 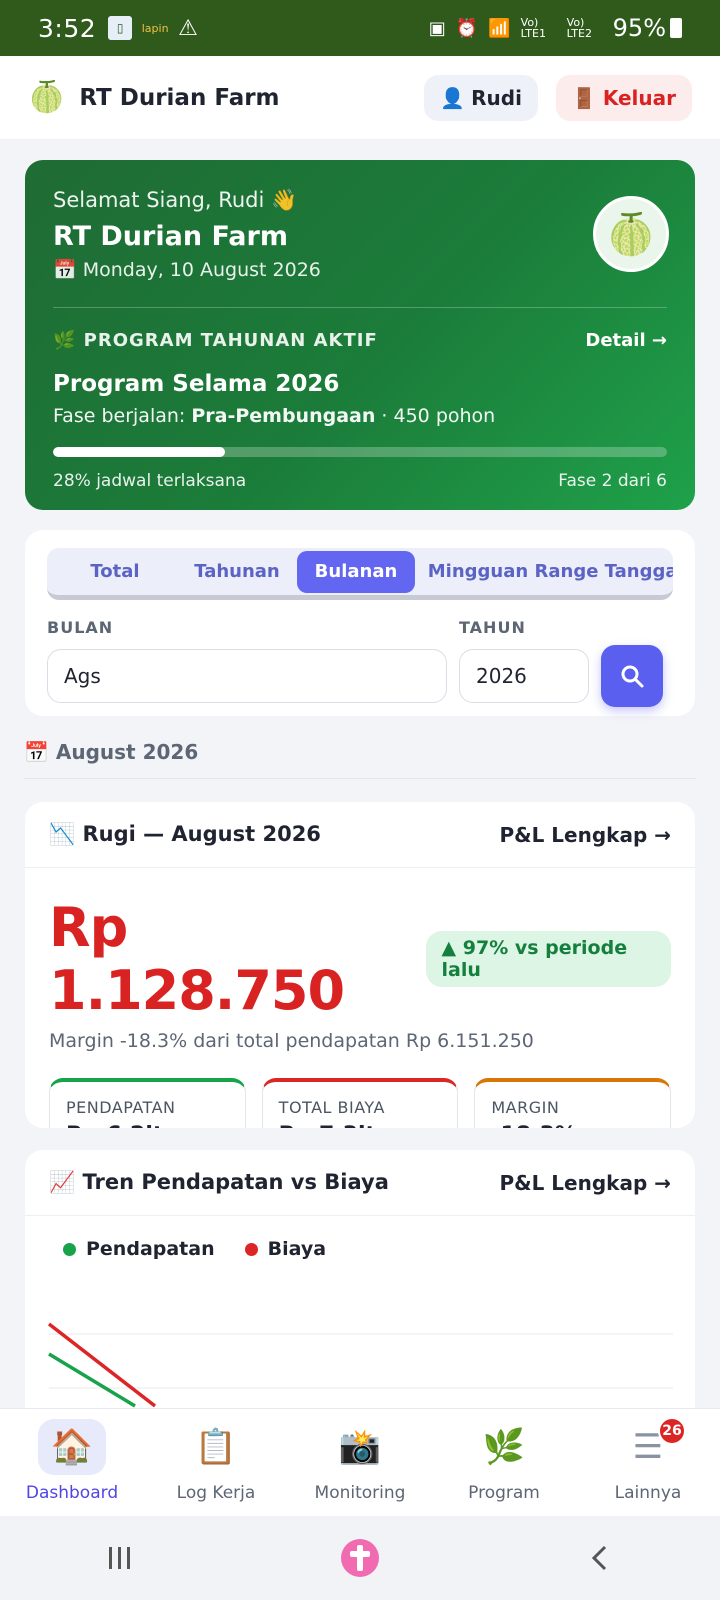 What do you see at coordinates (360, 1249) in the screenshot?
I see `chart-legend: Pendapatan Biaya` at bounding box center [360, 1249].